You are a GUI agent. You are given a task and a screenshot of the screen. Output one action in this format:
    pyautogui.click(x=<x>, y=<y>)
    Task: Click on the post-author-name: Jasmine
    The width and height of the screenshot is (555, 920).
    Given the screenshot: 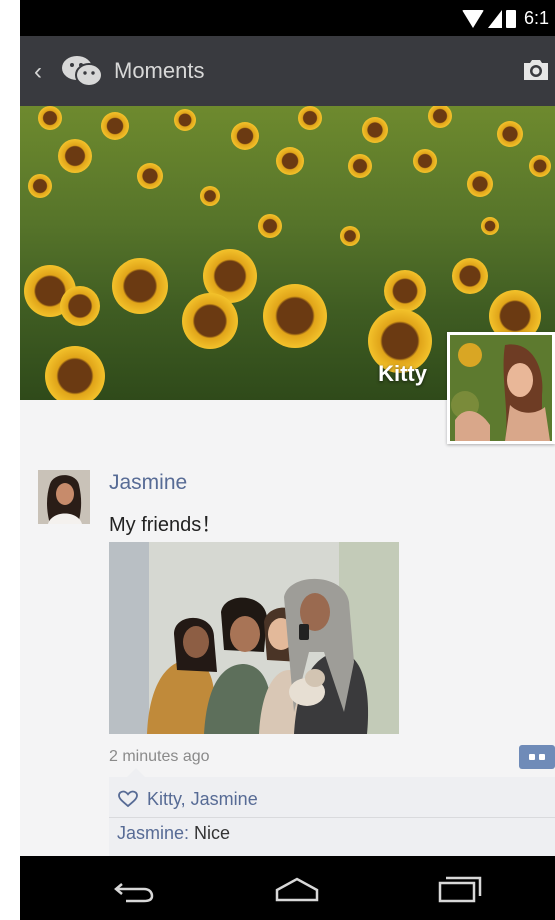 What is the action you would take?
    pyautogui.click(x=148, y=483)
    